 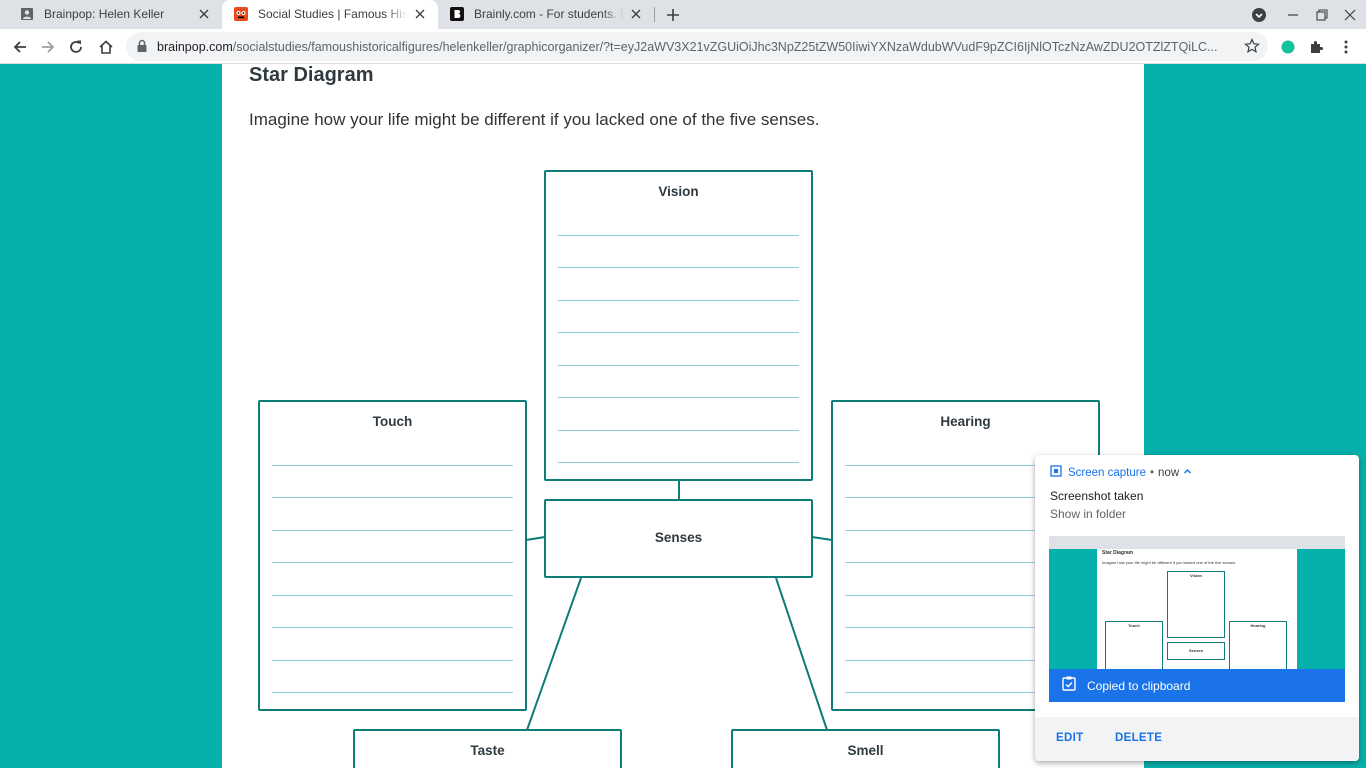 I want to click on new-tab-button, so click(x=673, y=15).